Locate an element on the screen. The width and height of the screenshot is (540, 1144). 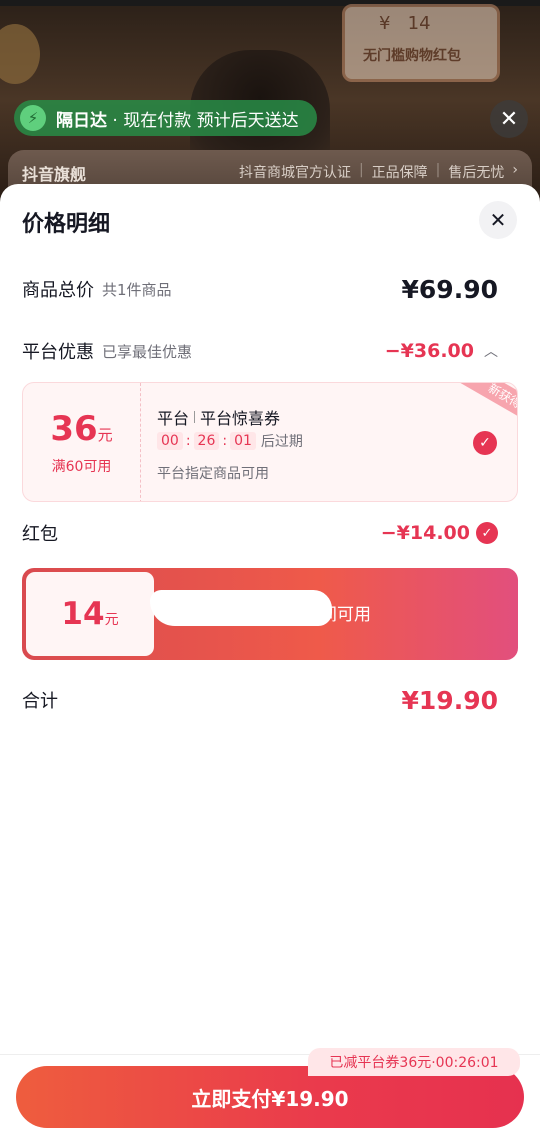
packet-unit: 元 is located at coordinates (111, 620).